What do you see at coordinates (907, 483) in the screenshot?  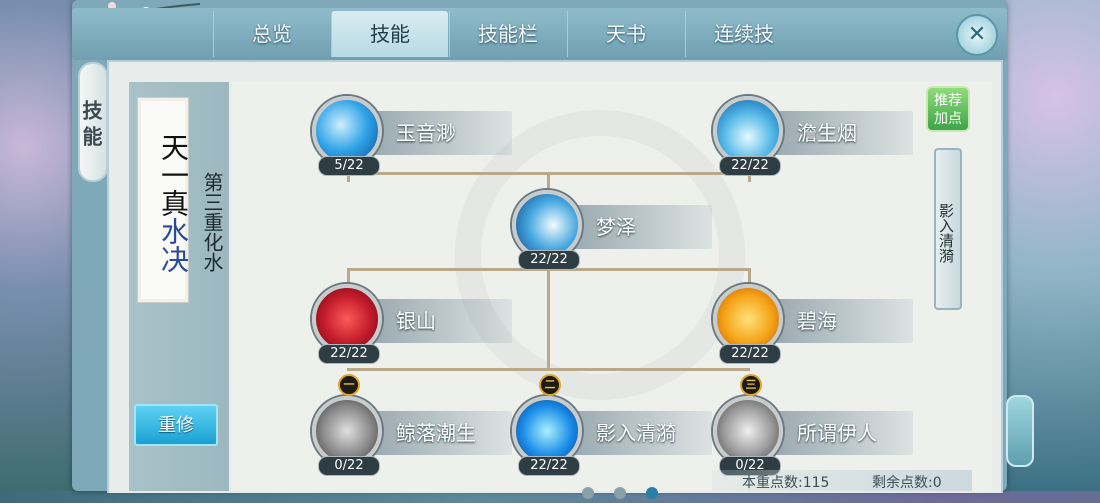 I see `remaining-points: 剩余点数:0` at bounding box center [907, 483].